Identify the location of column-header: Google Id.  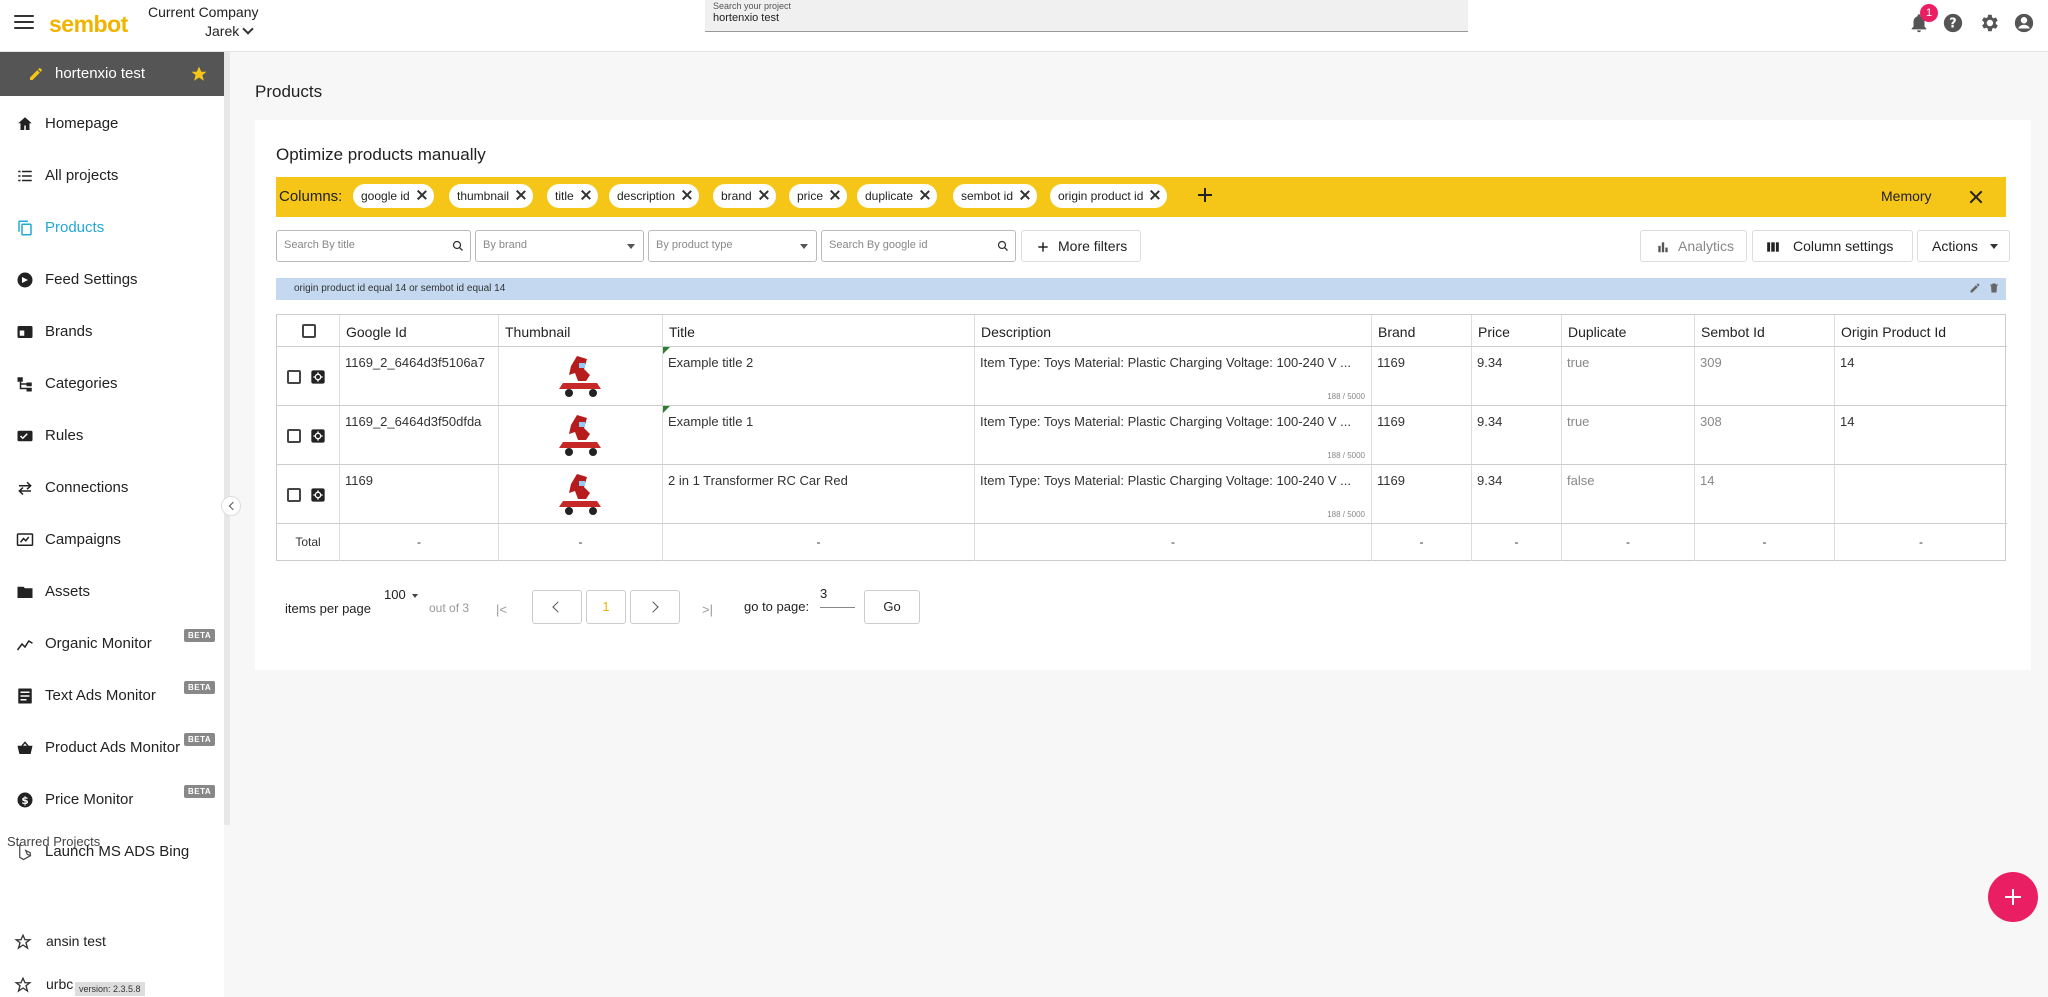
(419, 331).